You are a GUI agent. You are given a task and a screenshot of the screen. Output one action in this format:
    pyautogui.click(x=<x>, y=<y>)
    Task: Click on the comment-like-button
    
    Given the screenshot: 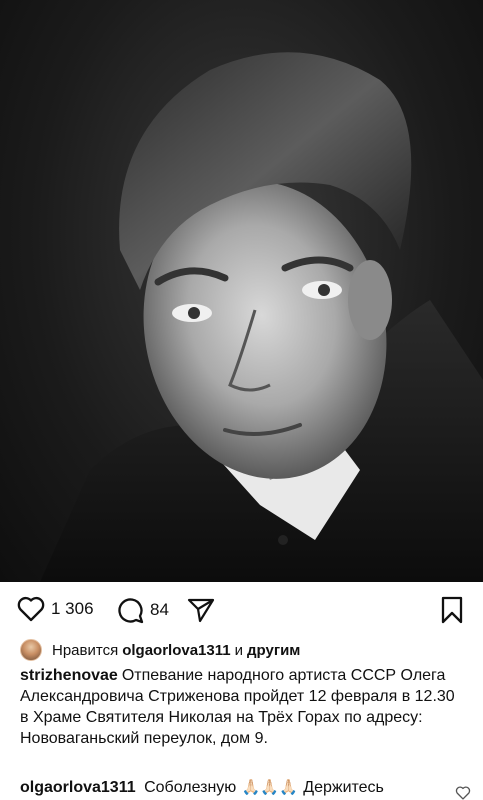 What is the action you would take?
    pyautogui.click(x=463, y=793)
    